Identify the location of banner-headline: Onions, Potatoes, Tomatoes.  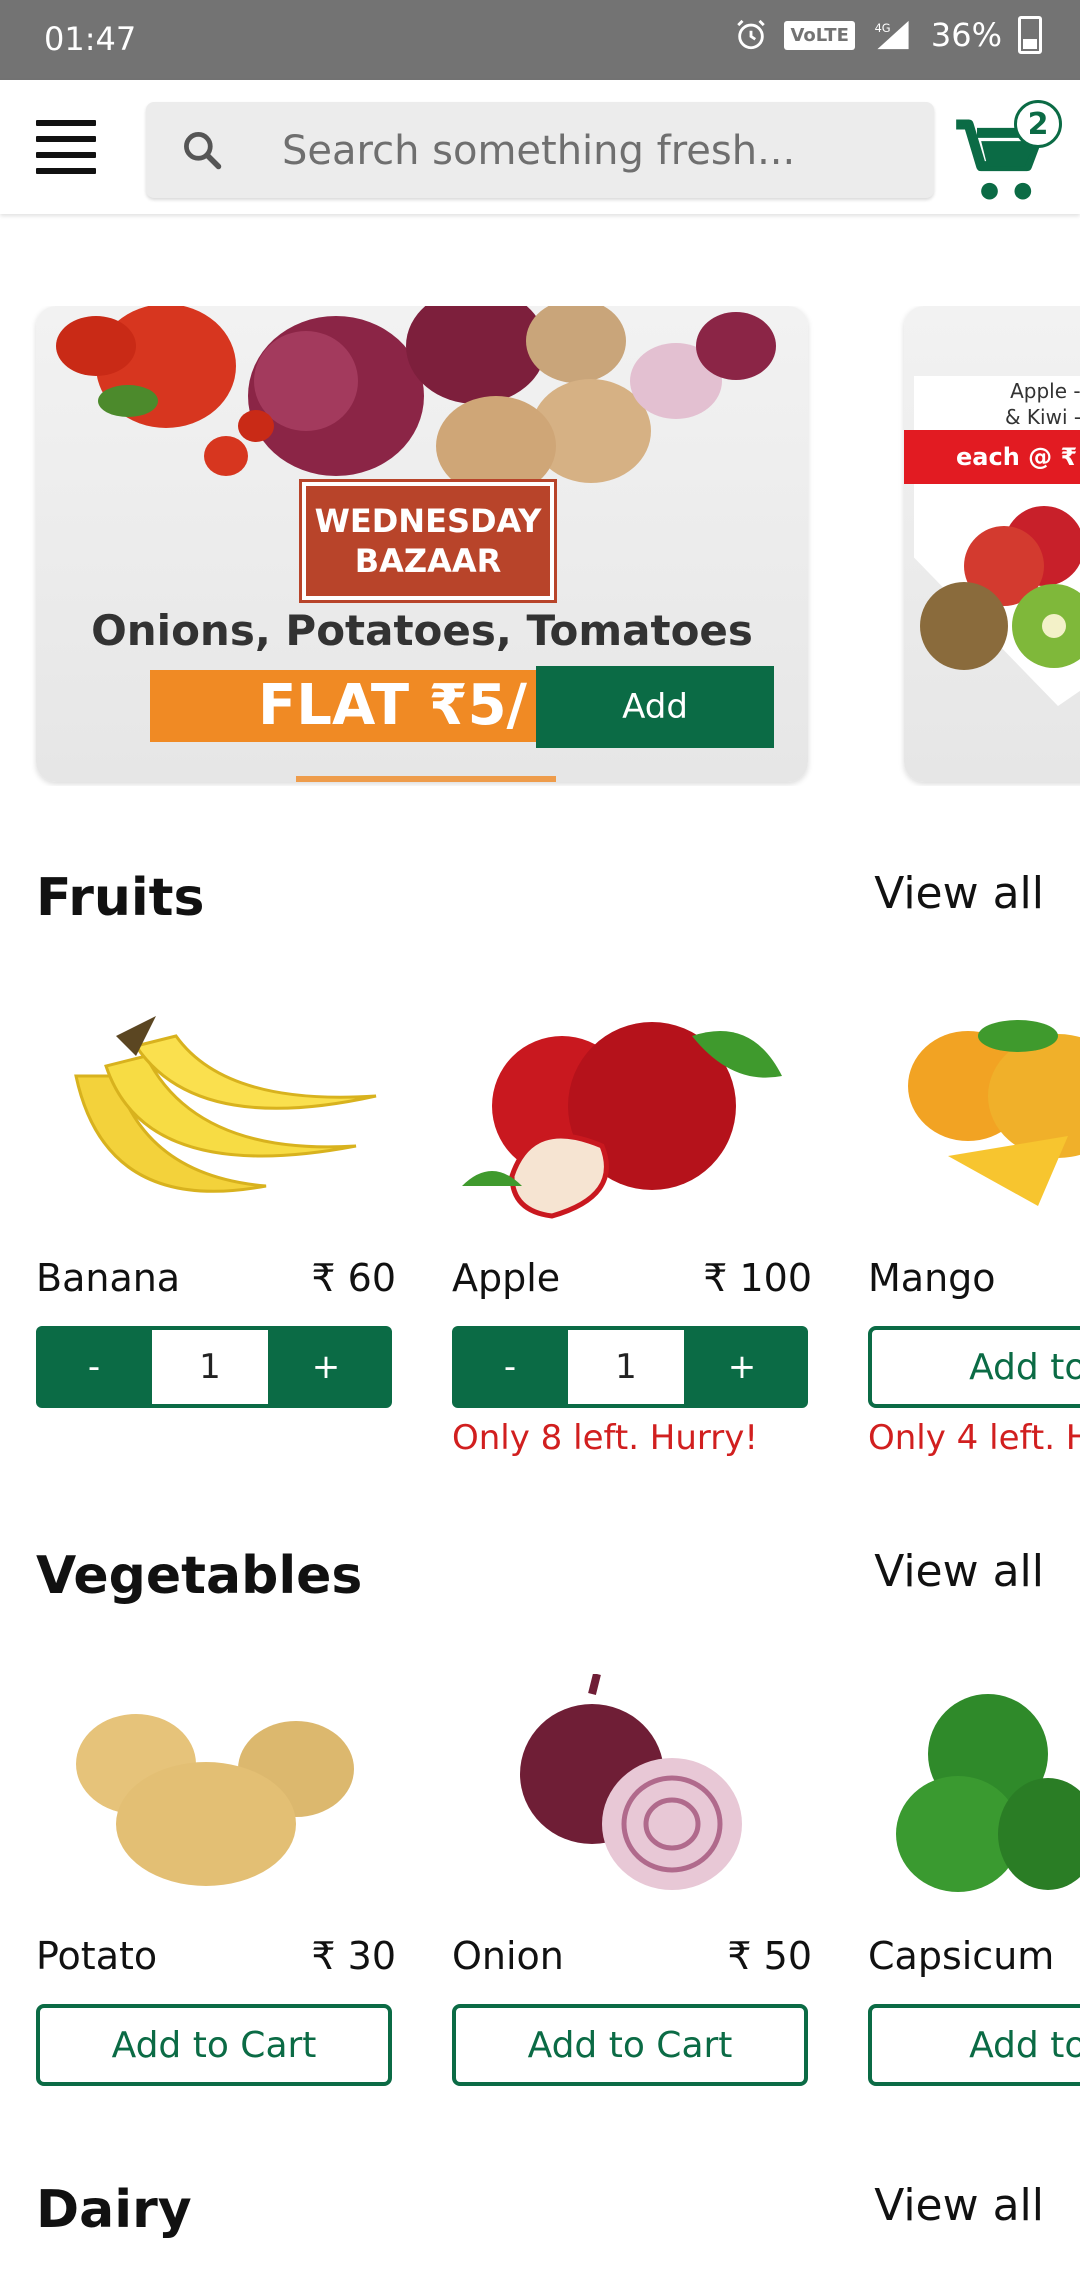
(422, 630).